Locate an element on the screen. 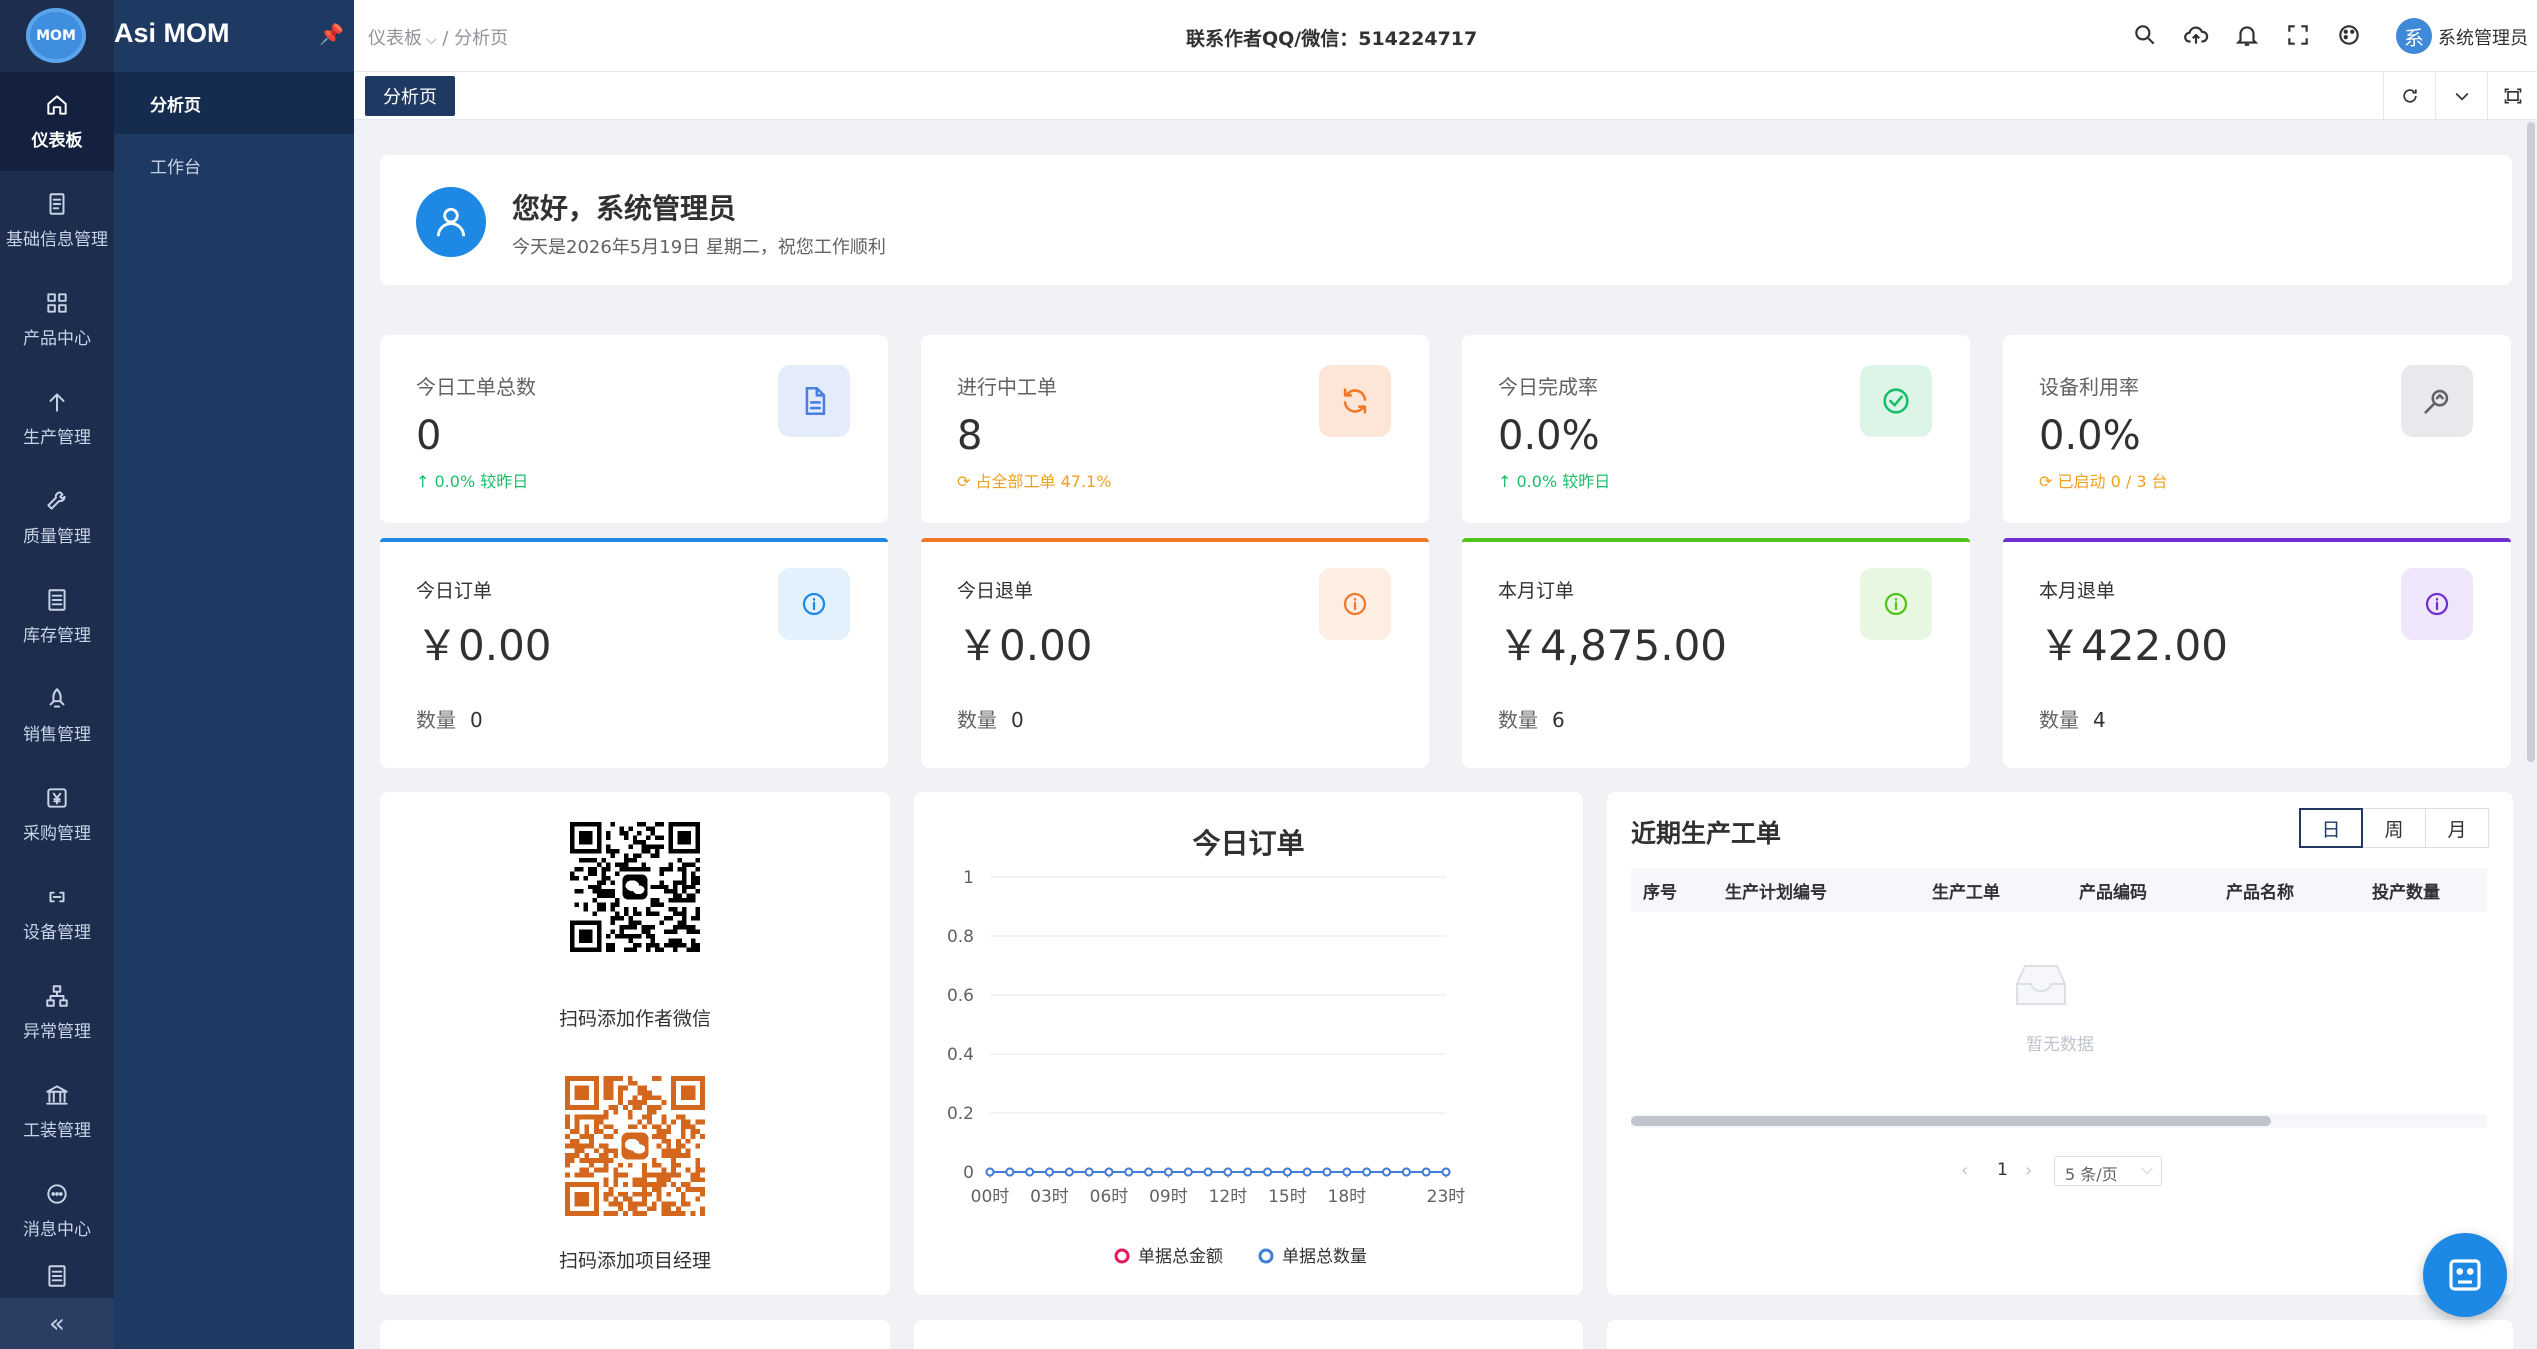  rail-item: 仪表板 is located at coordinates (57, 121).